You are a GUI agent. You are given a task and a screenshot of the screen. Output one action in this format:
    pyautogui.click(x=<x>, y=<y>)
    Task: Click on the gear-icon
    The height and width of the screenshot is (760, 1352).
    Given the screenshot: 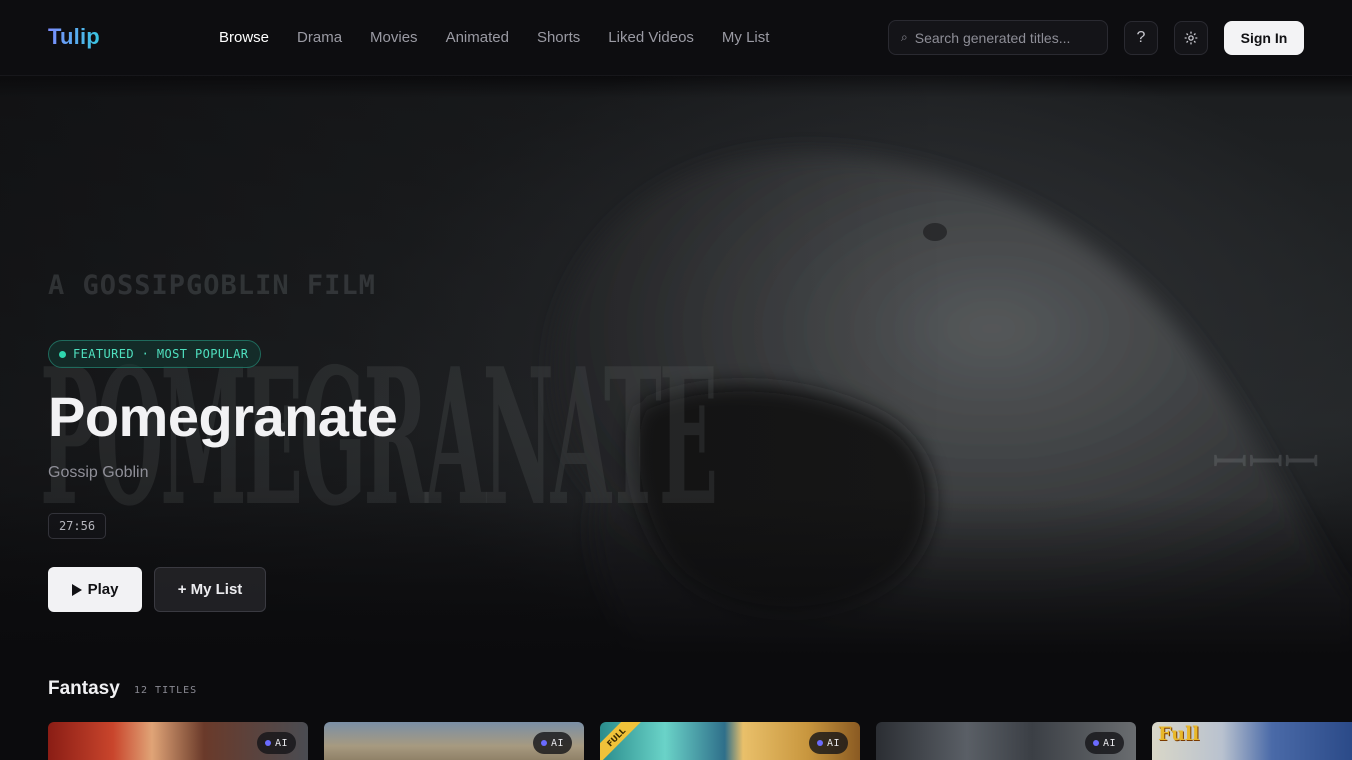 What is the action you would take?
    pyautogui.click(x=1191, y=38)
    